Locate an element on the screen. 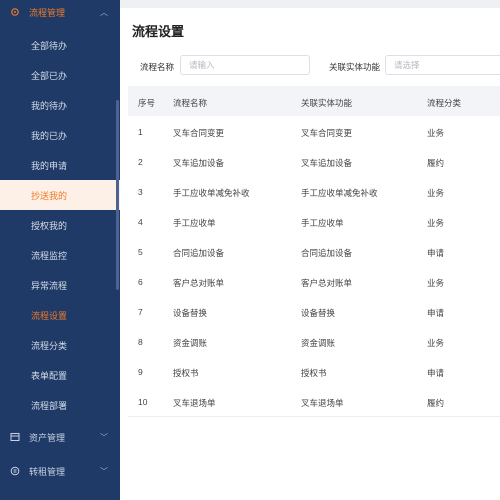 This screenshot has width=500, height=500. sidebar-item-label: 我的待办 is located at coordinates (49, 105).